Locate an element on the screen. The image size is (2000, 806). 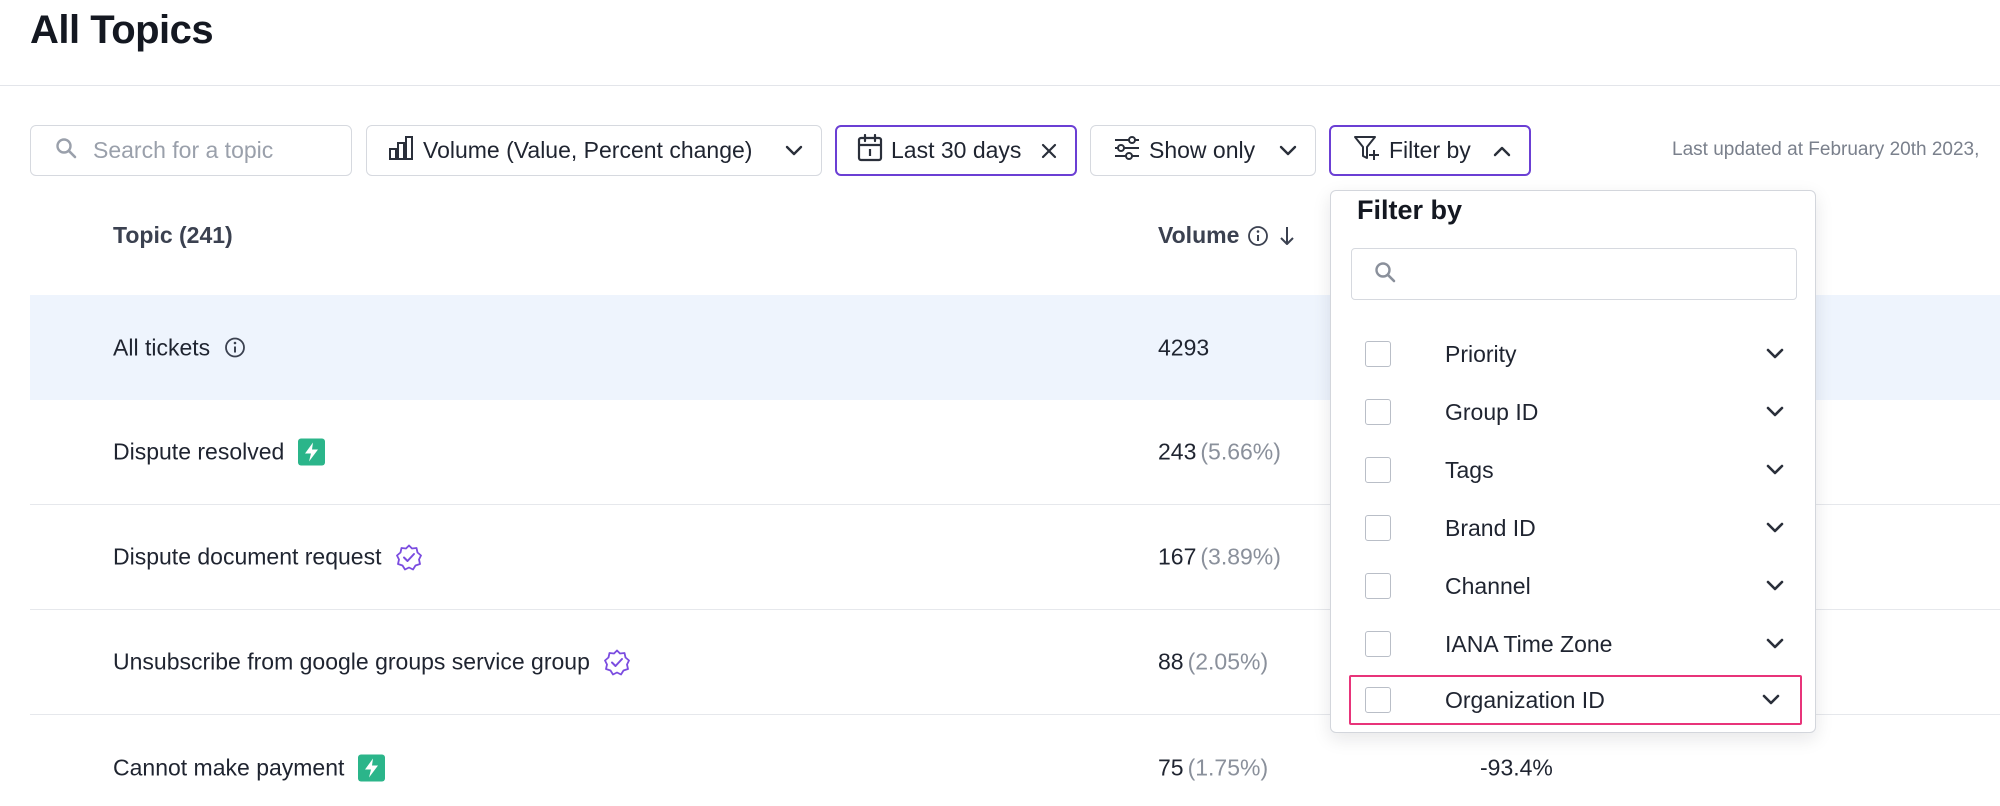
date-range-label: Last 30 days is located at coordinates (956, 150).